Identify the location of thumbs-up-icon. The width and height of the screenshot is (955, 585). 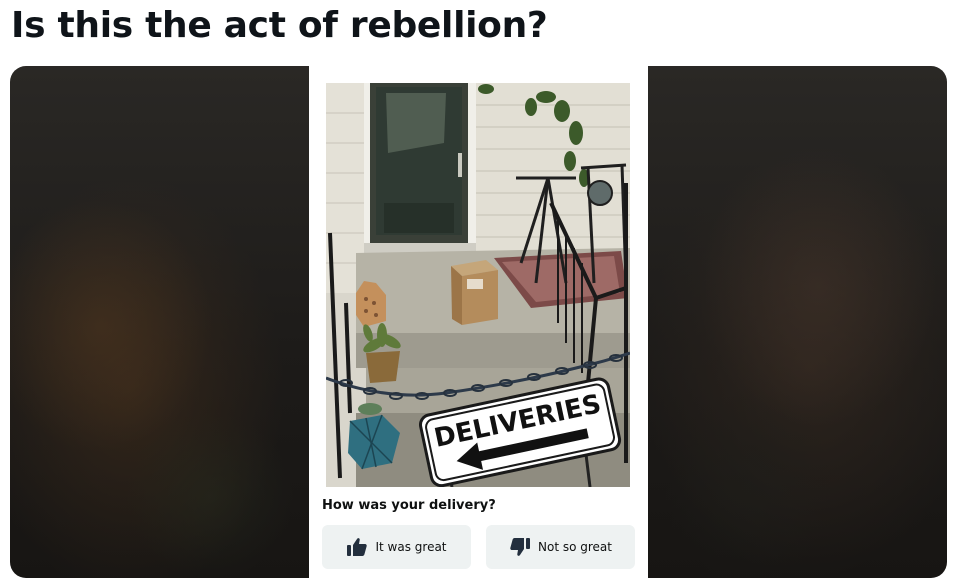
(357, 547).